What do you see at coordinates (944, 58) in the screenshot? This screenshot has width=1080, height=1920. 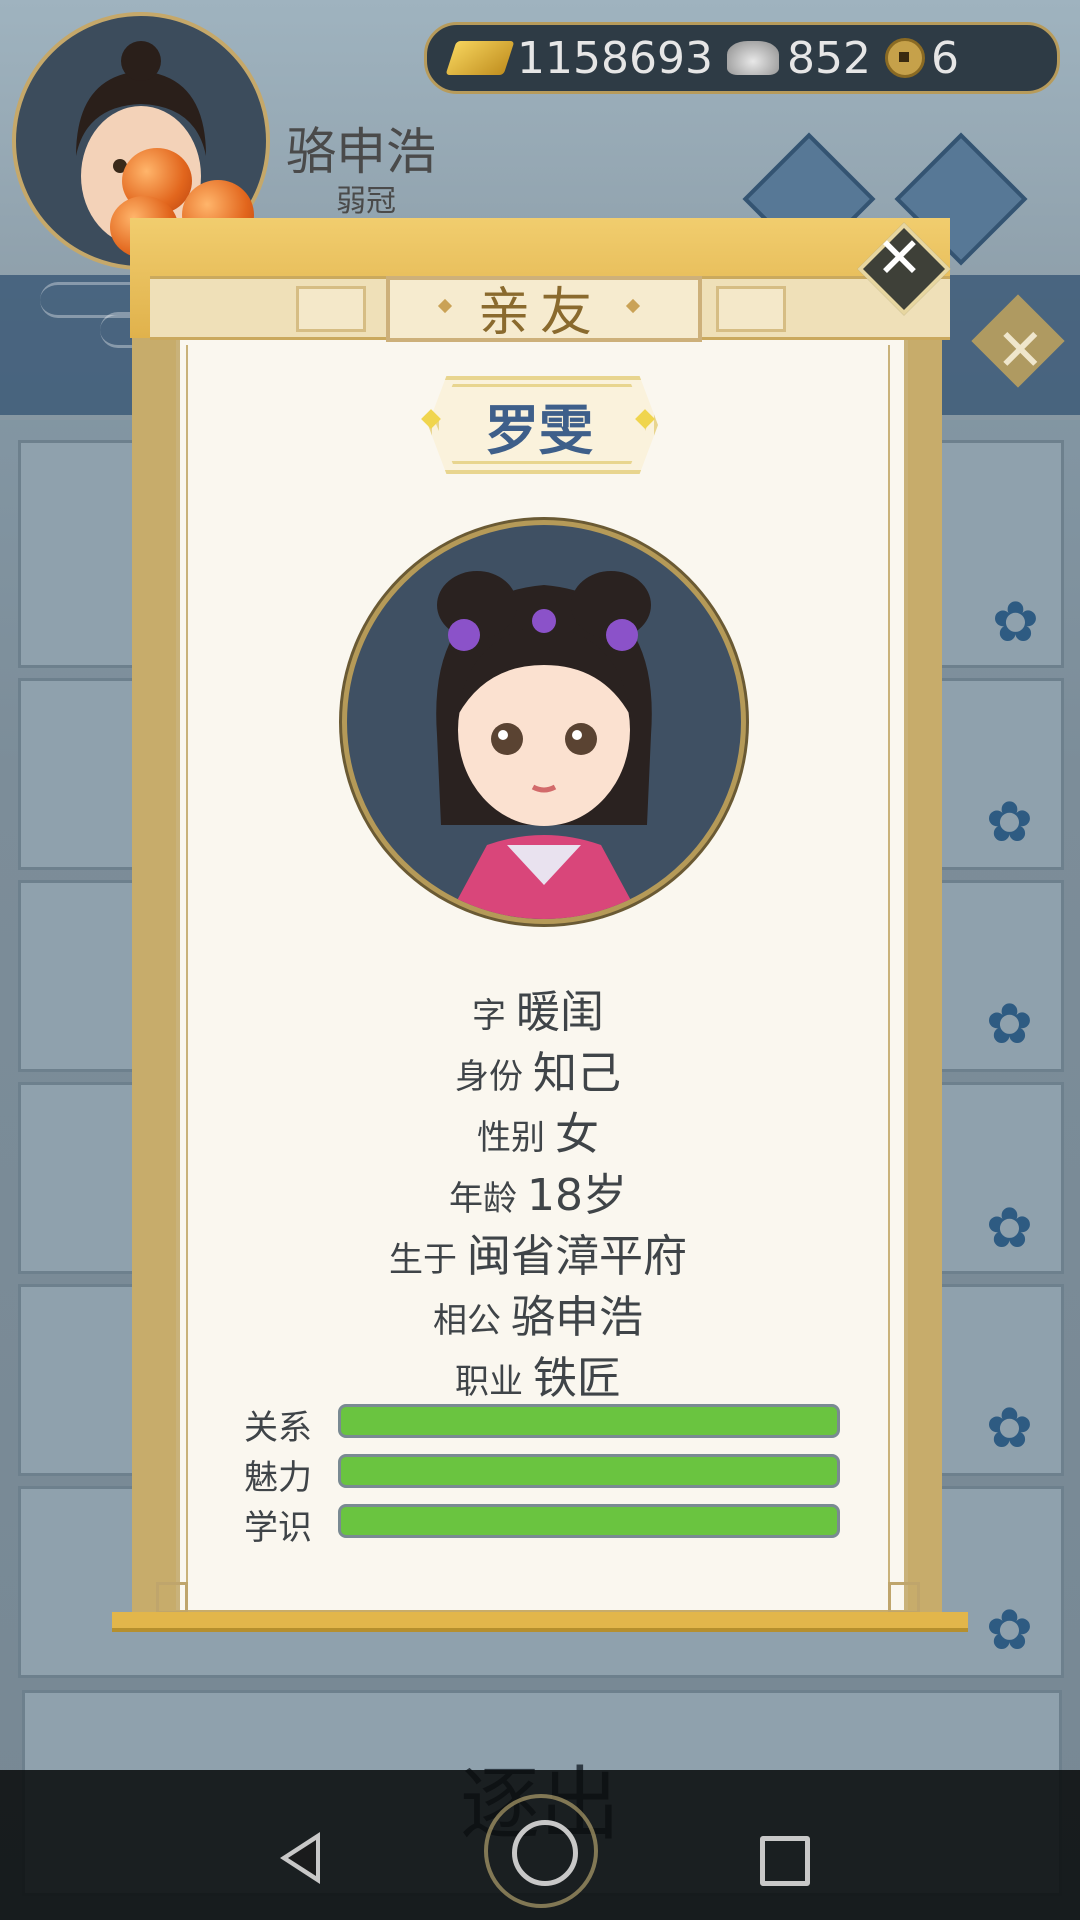 I see `coin-amount: 6` at bounding box center [944, 58].